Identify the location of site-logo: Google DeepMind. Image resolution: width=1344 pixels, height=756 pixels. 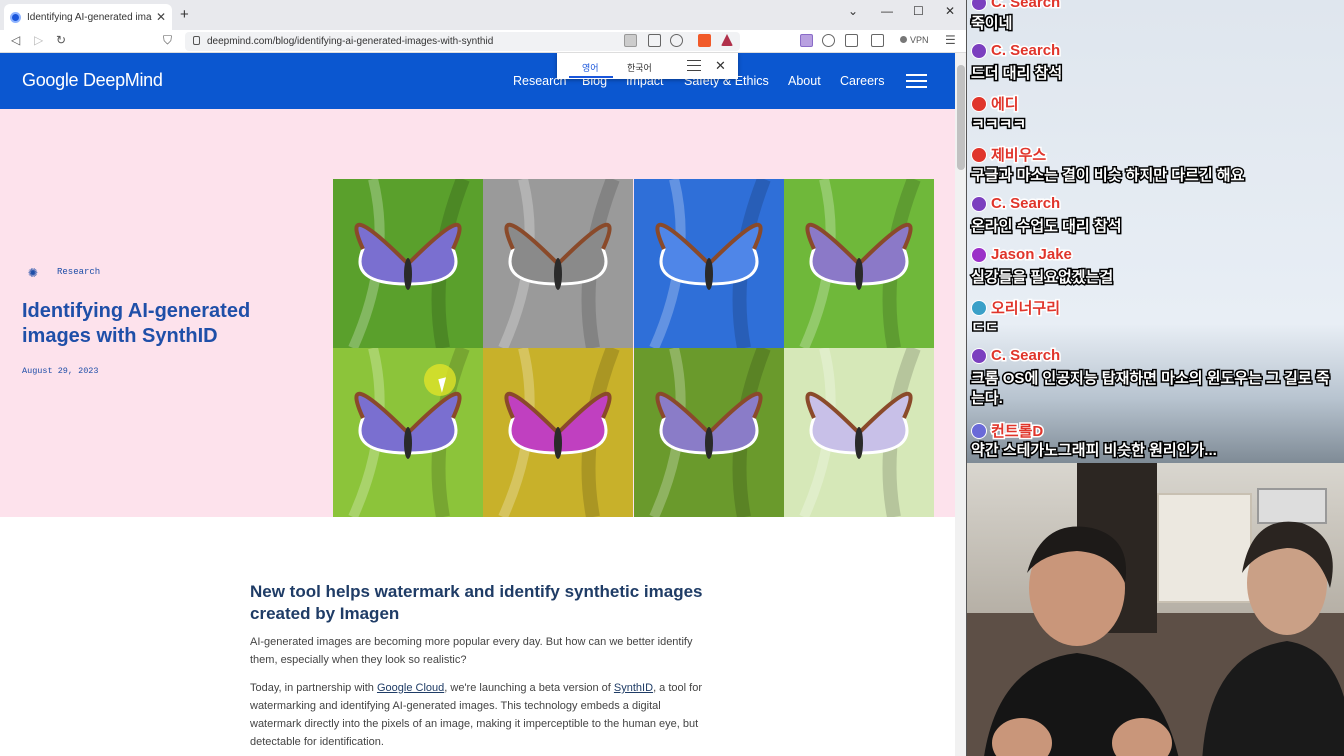
(92, 80).